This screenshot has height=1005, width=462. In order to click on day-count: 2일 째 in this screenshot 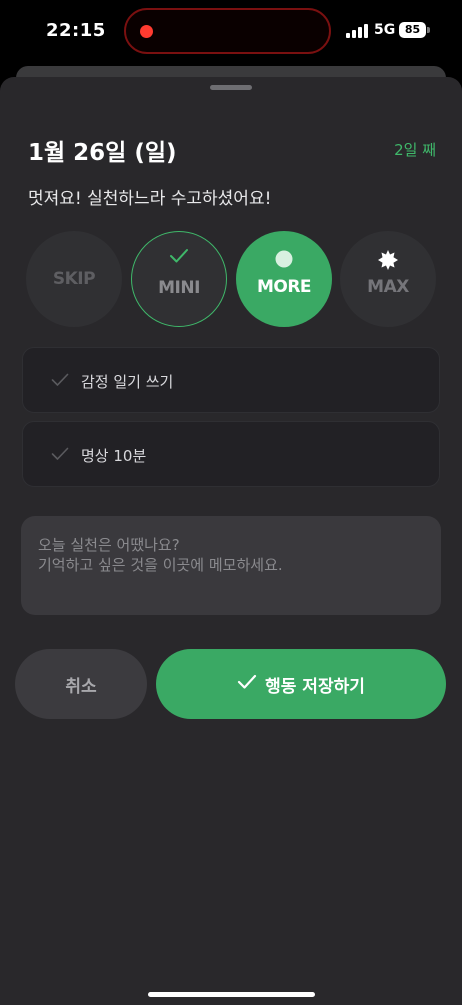, I will do `click(415, 150)`.